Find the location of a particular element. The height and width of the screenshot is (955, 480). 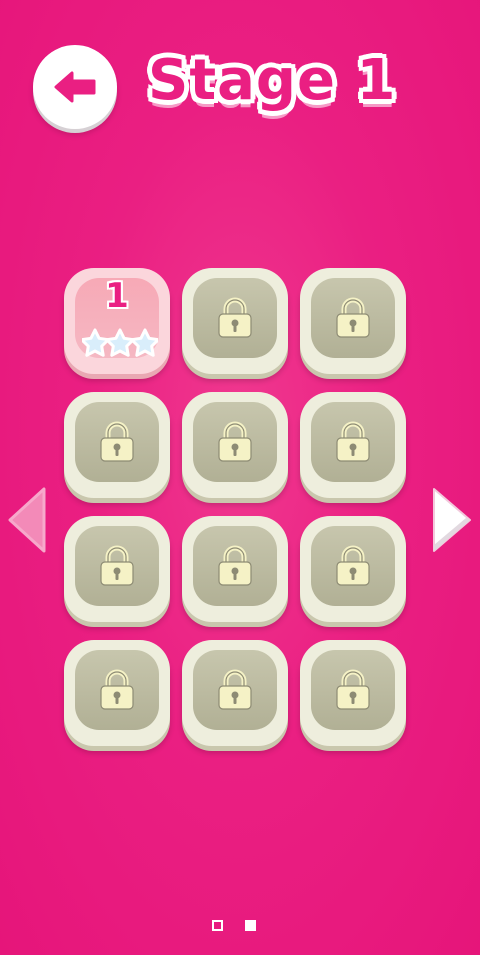

arrow-left-icon is located at coordinates (75, 87).